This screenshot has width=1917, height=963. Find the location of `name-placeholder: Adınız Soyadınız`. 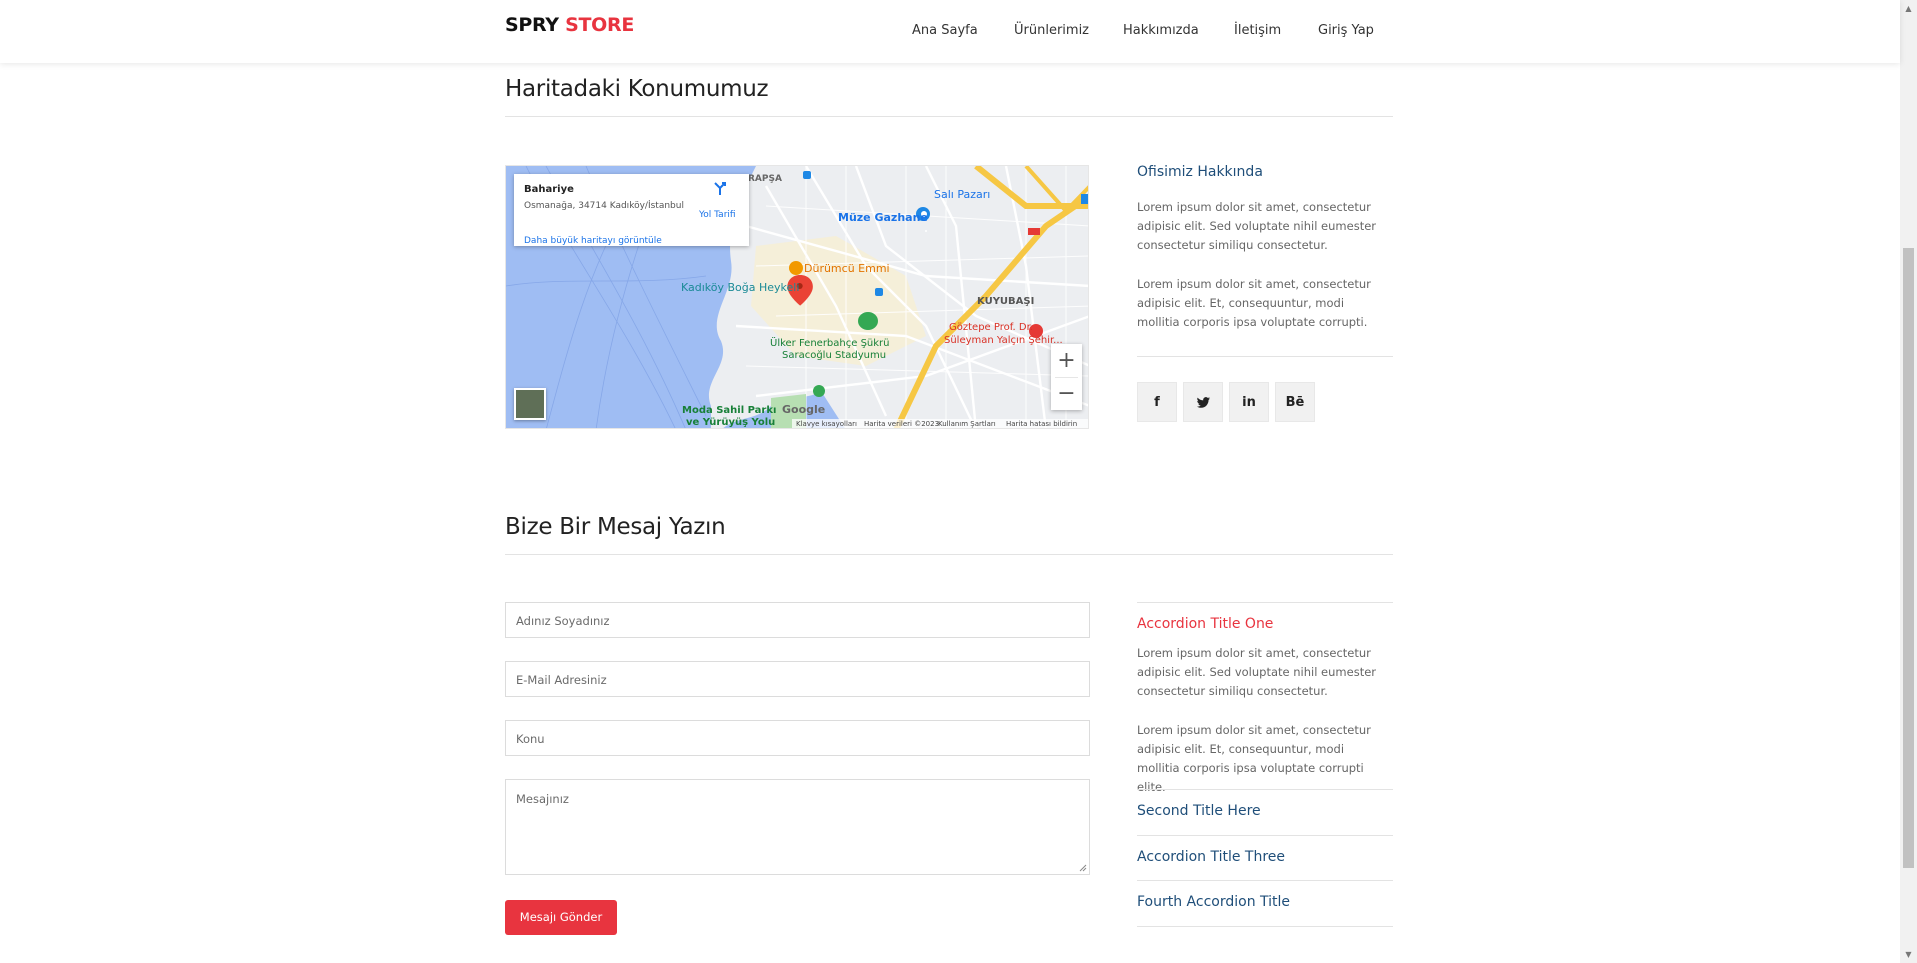

name-placeholder: Adınız Soyadınız is located at coordinates (563, 621).